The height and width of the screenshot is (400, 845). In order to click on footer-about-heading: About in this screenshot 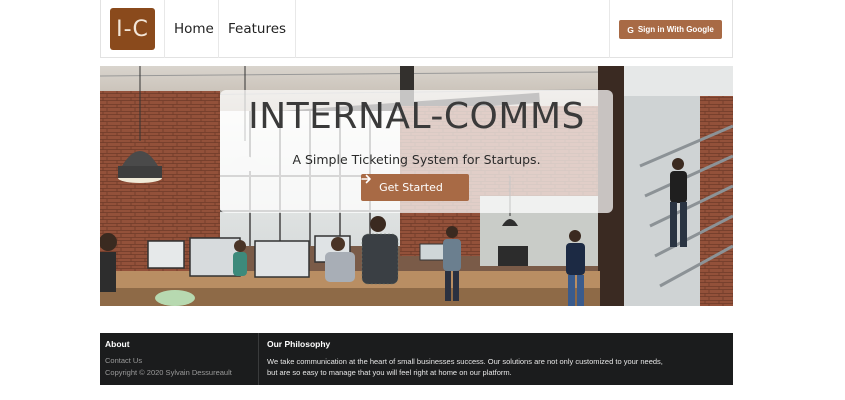, I will do `click(117, 344)`.